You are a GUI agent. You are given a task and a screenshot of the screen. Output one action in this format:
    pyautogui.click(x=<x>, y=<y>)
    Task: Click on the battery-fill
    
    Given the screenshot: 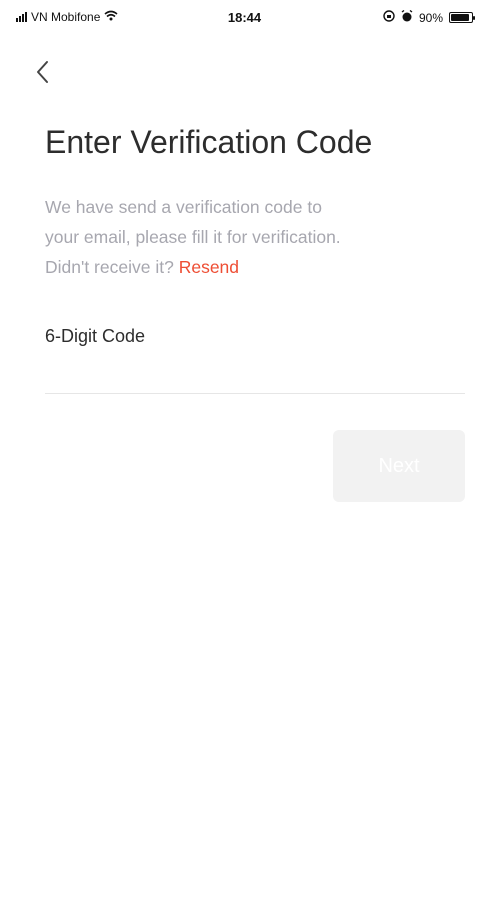 What is the action you would take?
    pyautogui.click(x=460, y=17)
    